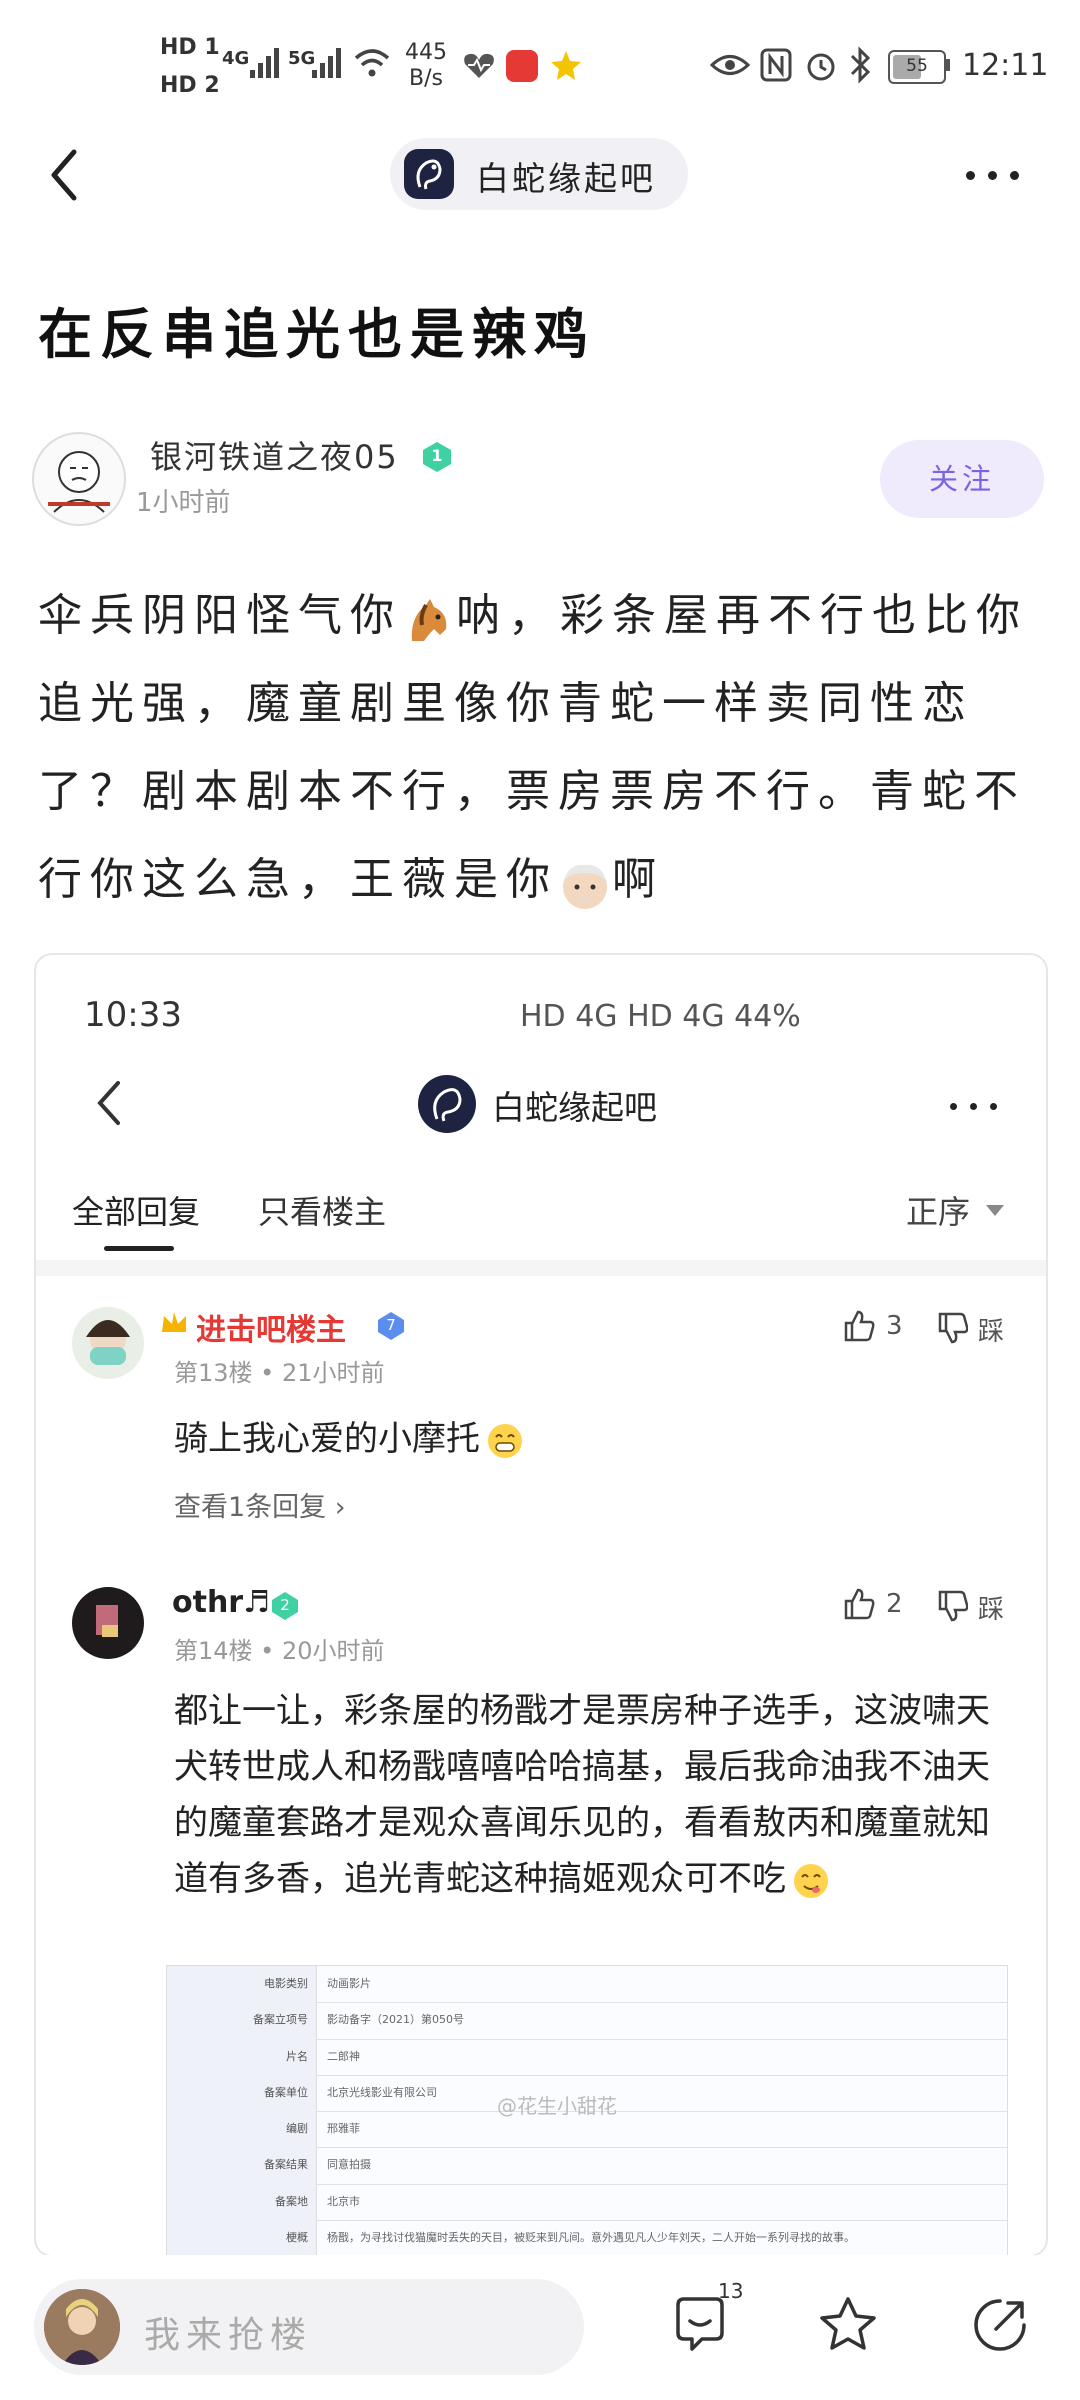 This screenshot has width=1080, height=2400. What do you see at coordinates (190, 85) in the screenshot?
I see `sim-label-2: HD 2` at bounding box center [190, 85].